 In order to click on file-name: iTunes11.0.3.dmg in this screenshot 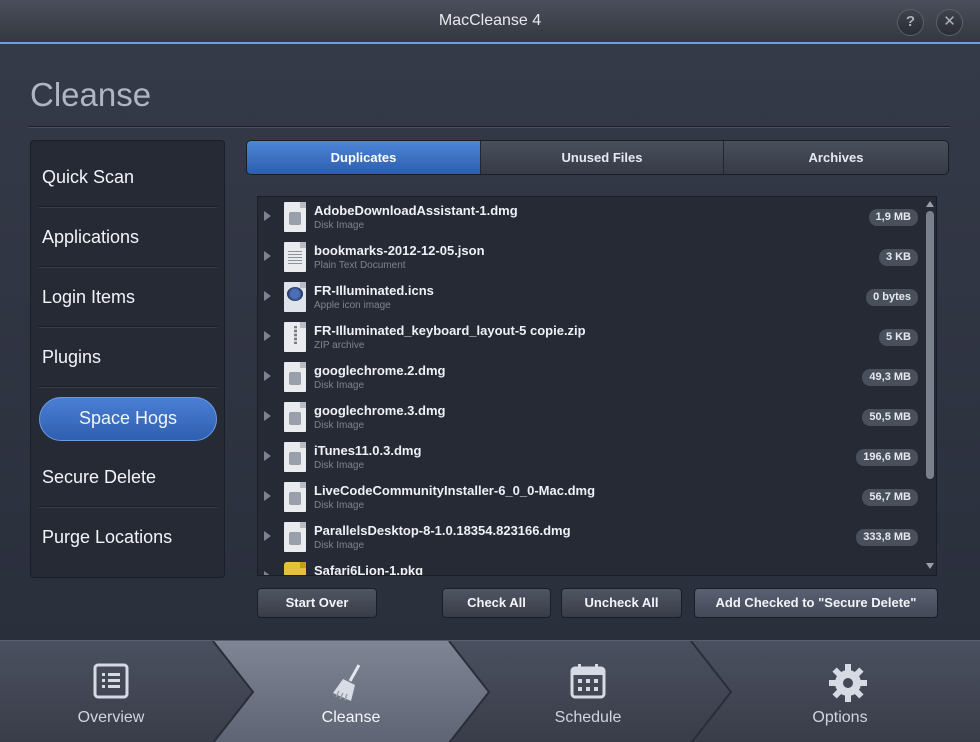, I will do `click(368, 450)`.